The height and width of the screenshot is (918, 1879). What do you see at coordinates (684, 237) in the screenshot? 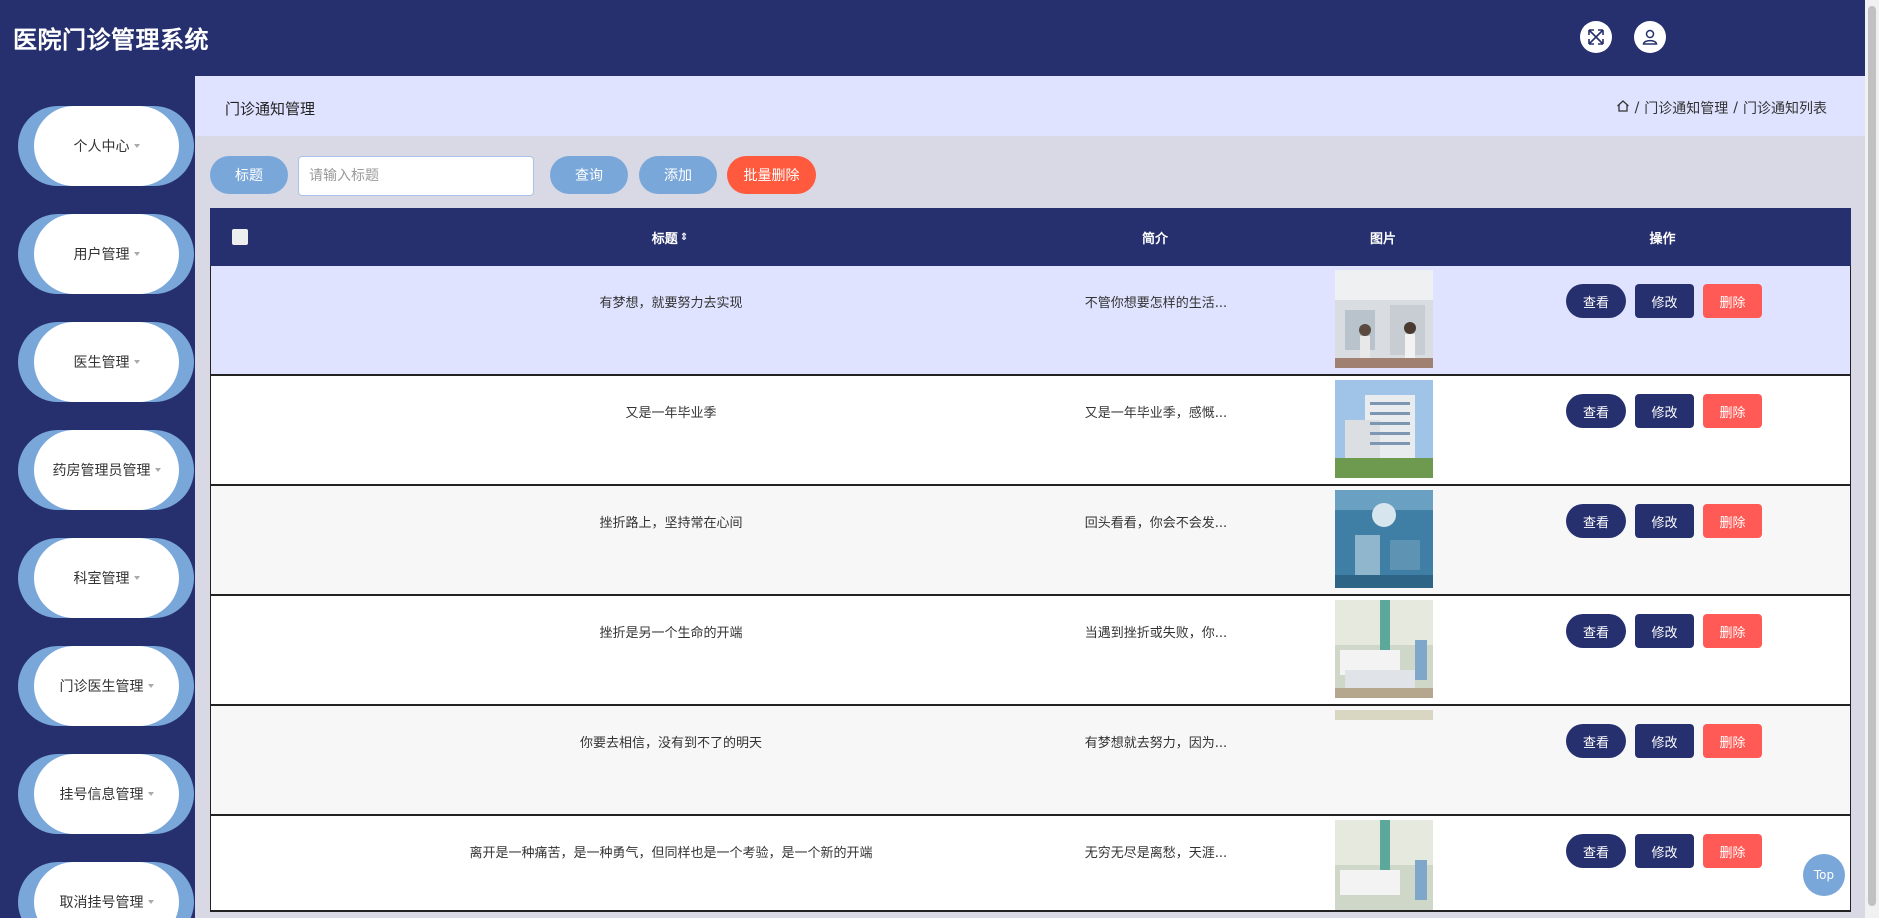
I see `sort-icon: ⇕` at bounding box center [684, 237].